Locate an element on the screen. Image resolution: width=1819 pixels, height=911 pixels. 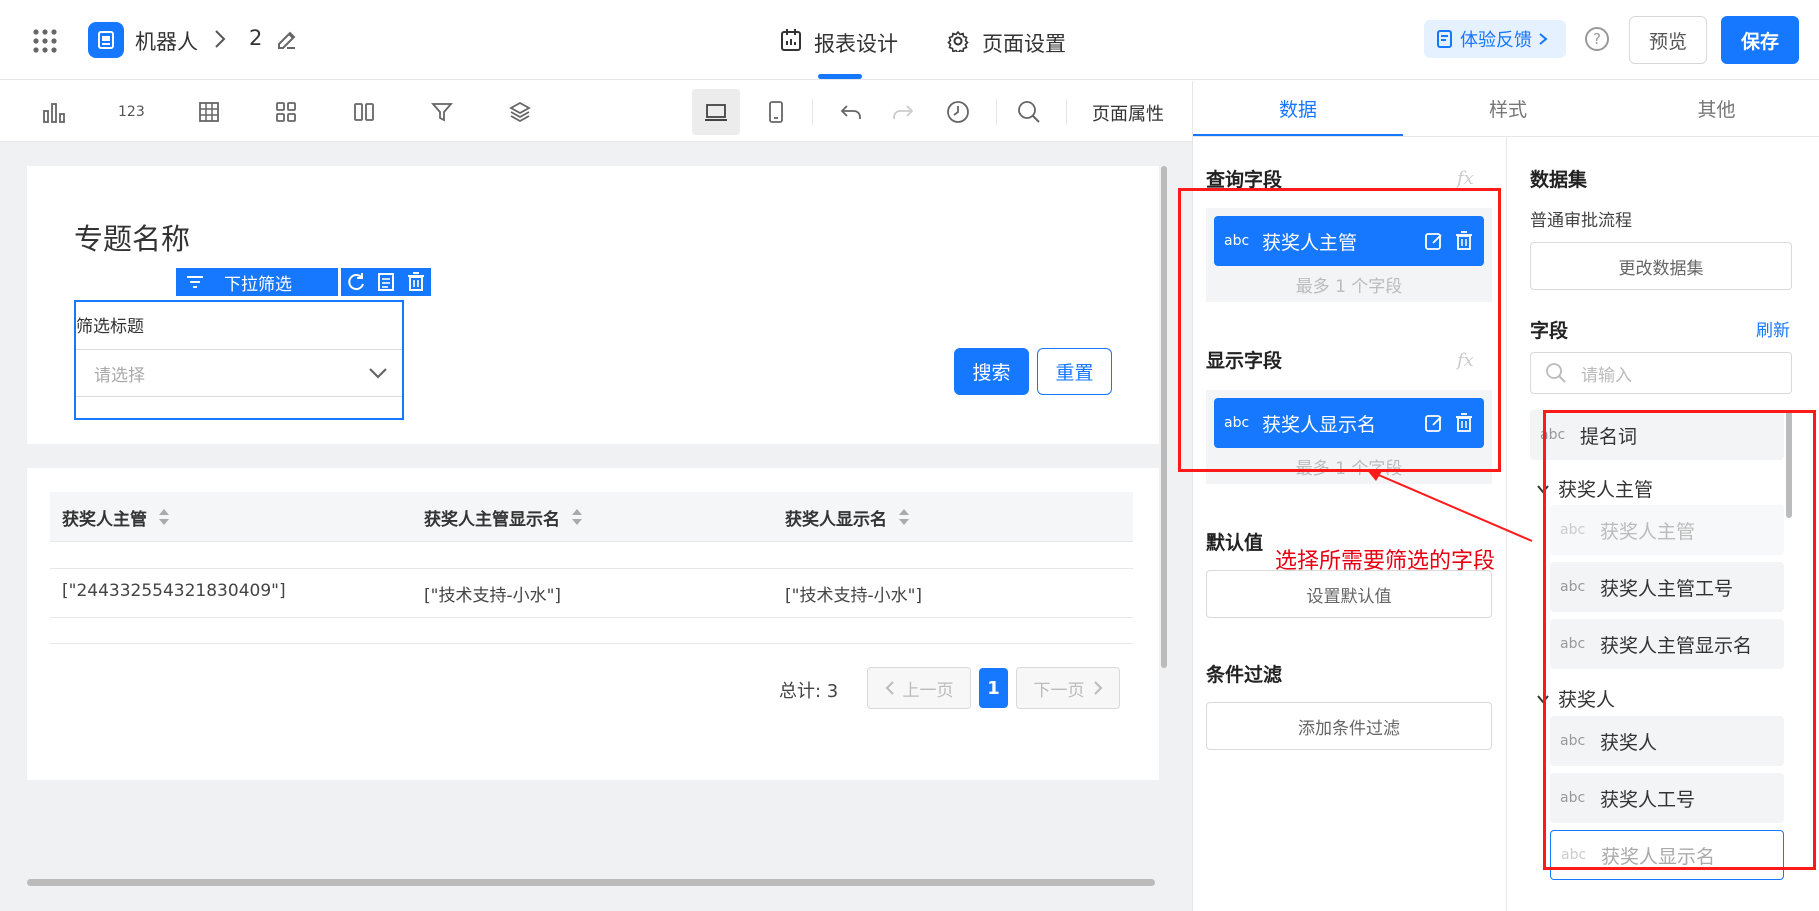
table-icon is located at coordinates (209, 112).